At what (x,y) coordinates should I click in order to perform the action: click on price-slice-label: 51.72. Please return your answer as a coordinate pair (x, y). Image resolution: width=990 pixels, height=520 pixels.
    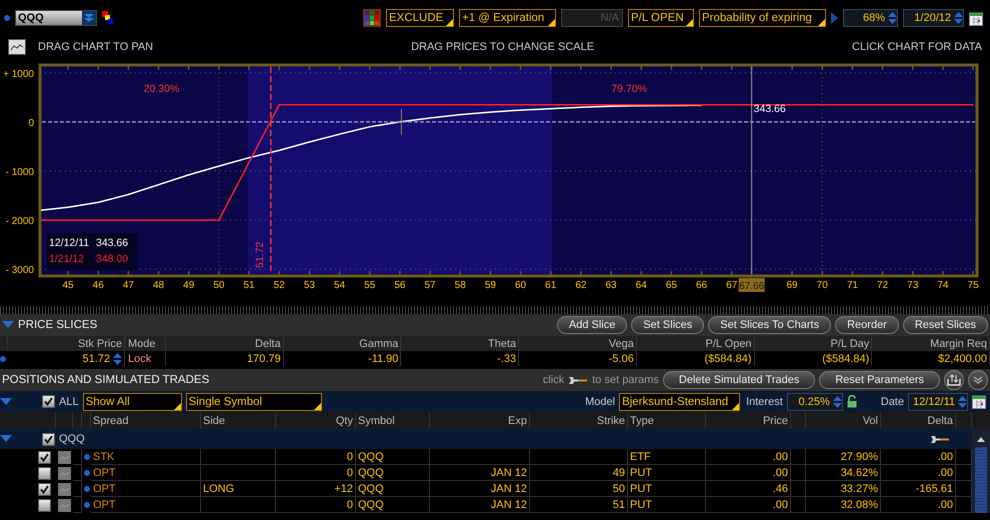
    Looking at the image, I should click on (260, 255).